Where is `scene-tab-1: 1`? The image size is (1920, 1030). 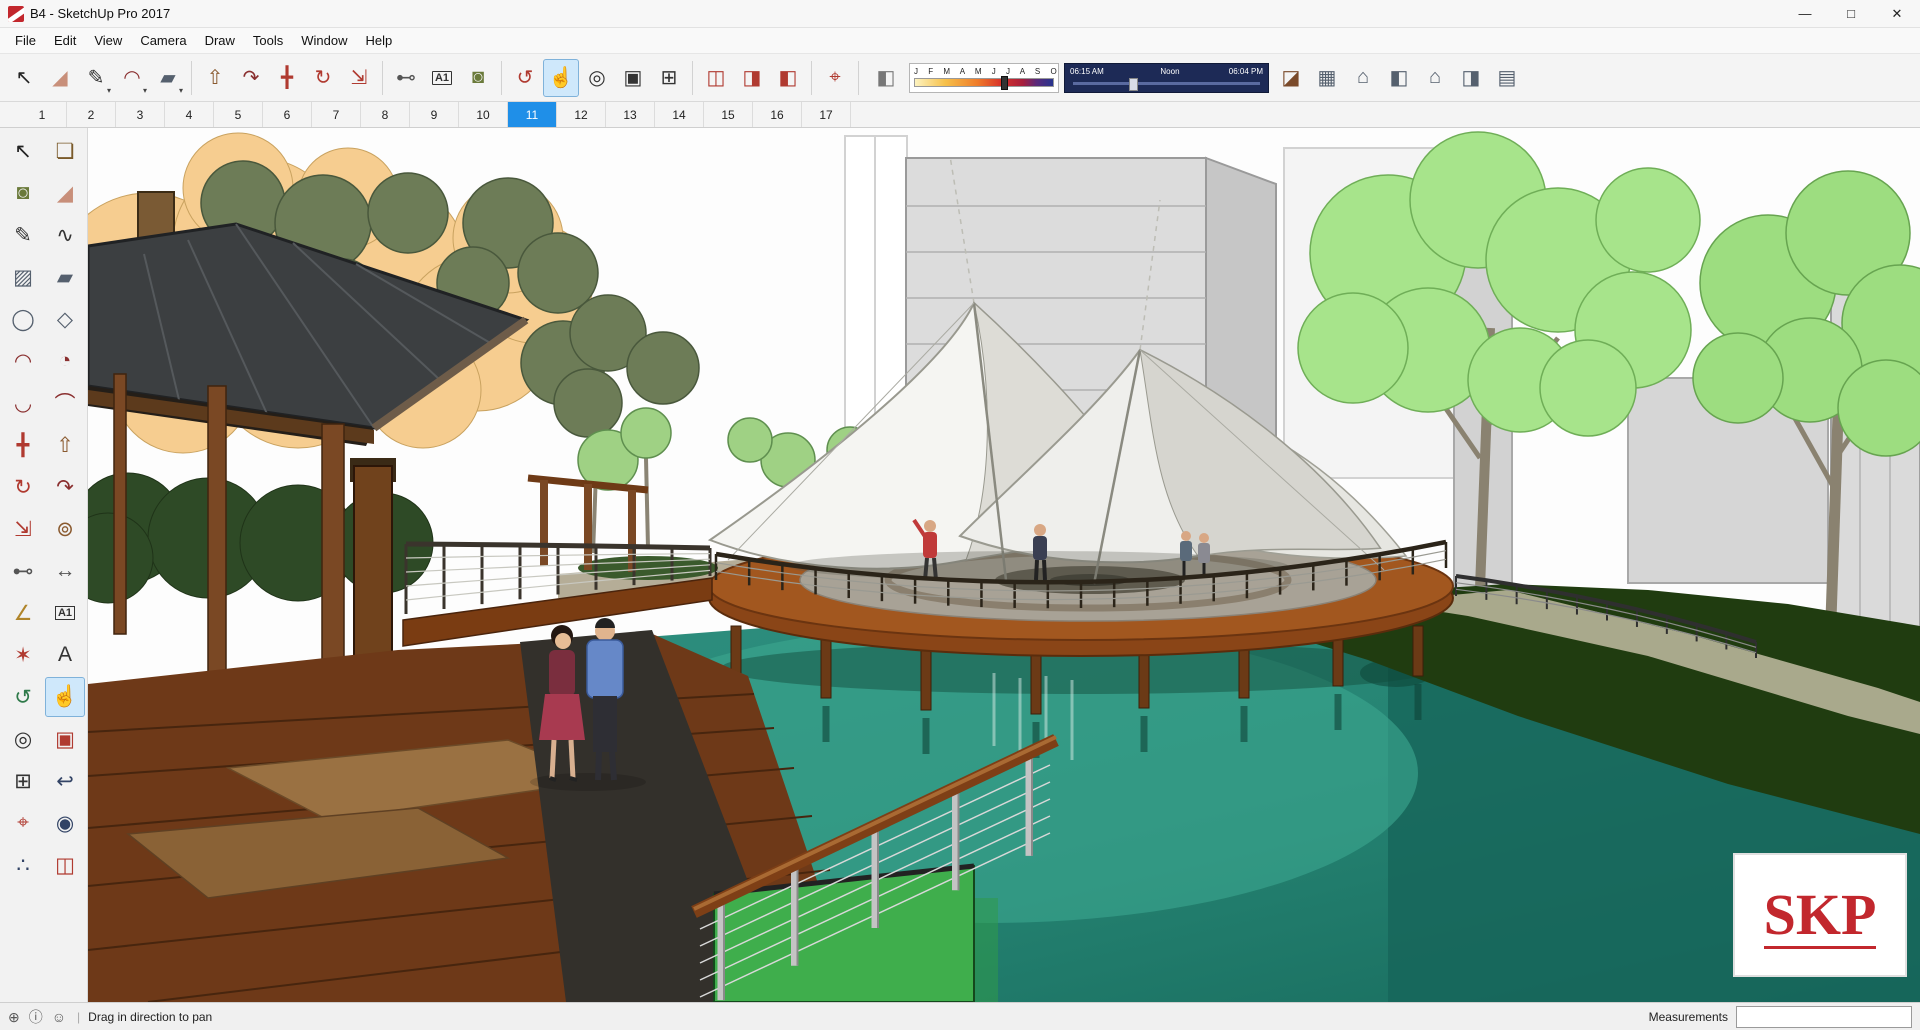 scene-tab-1: 1 is located at coordinates (42, 114).